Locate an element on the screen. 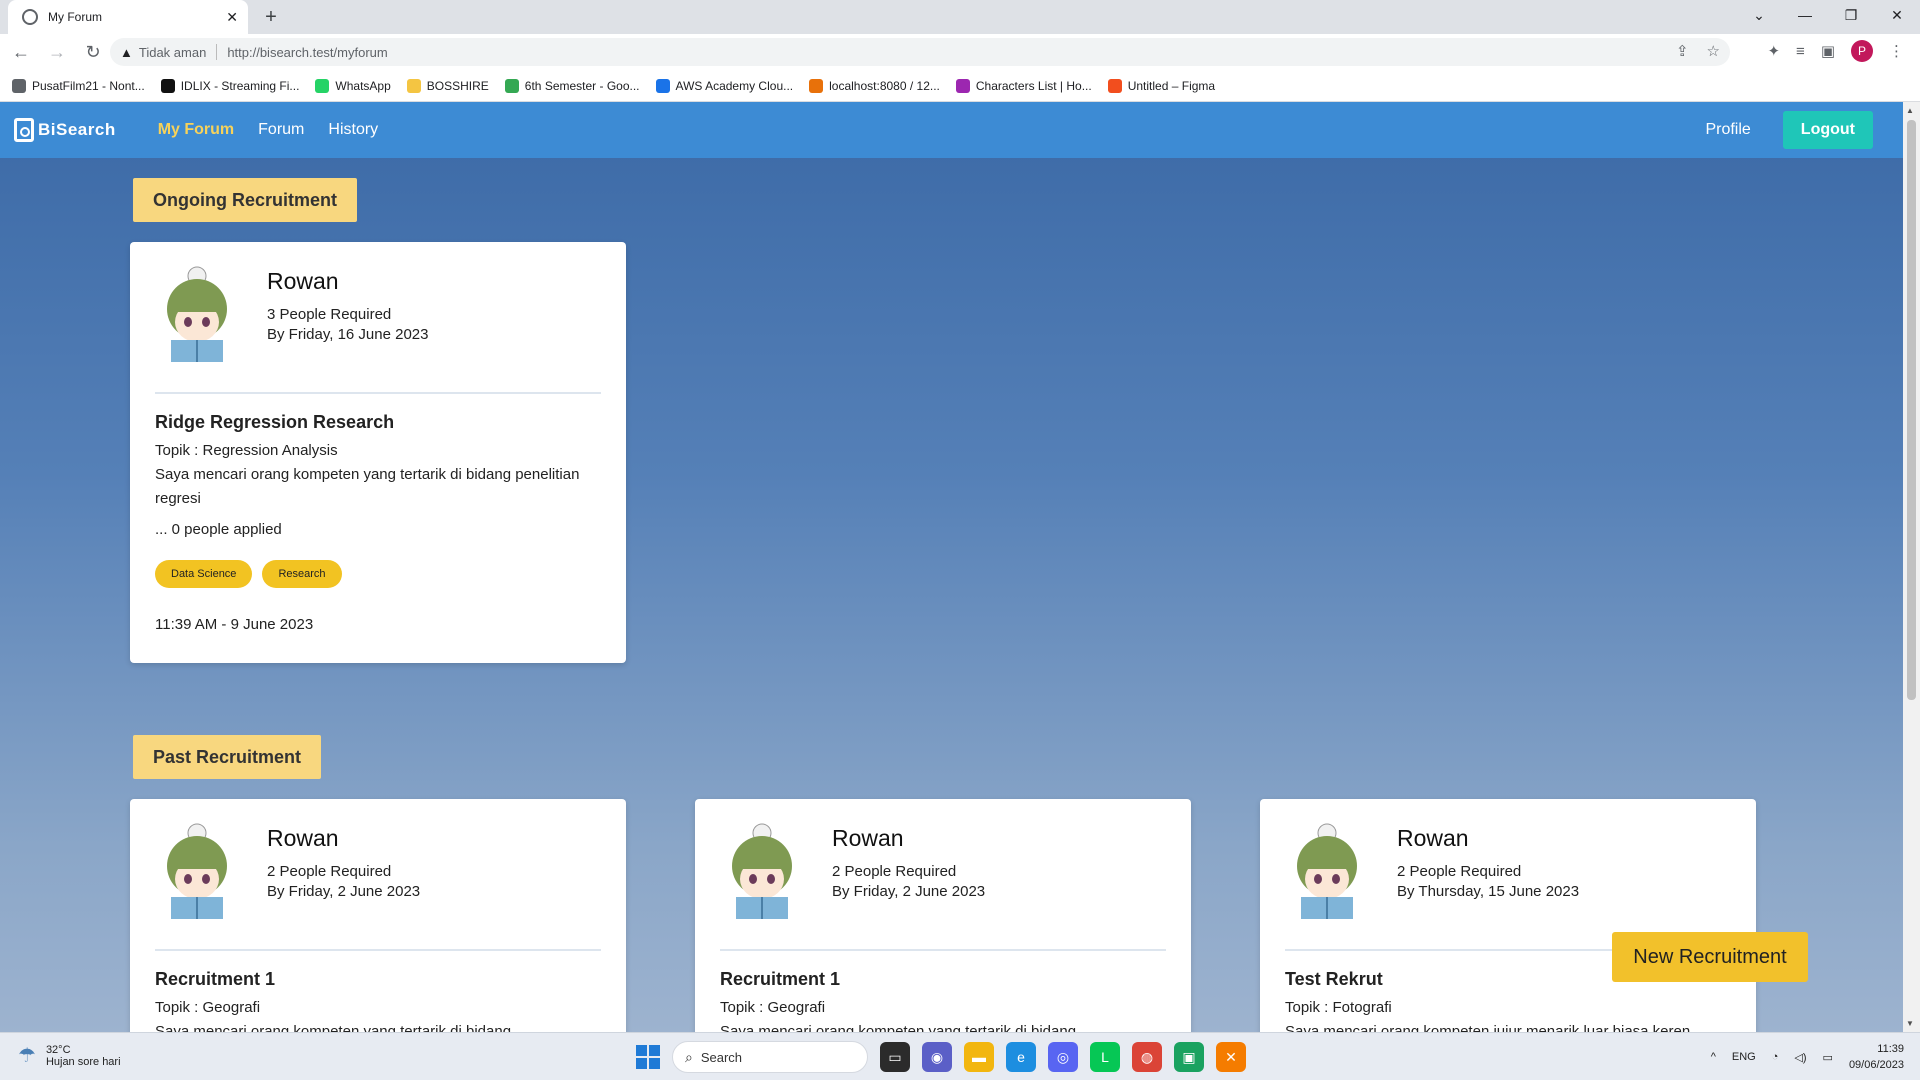 The width and height of the screenshot is (1920, 1080). windows-start-icon is located at coordinates (648, 1057).